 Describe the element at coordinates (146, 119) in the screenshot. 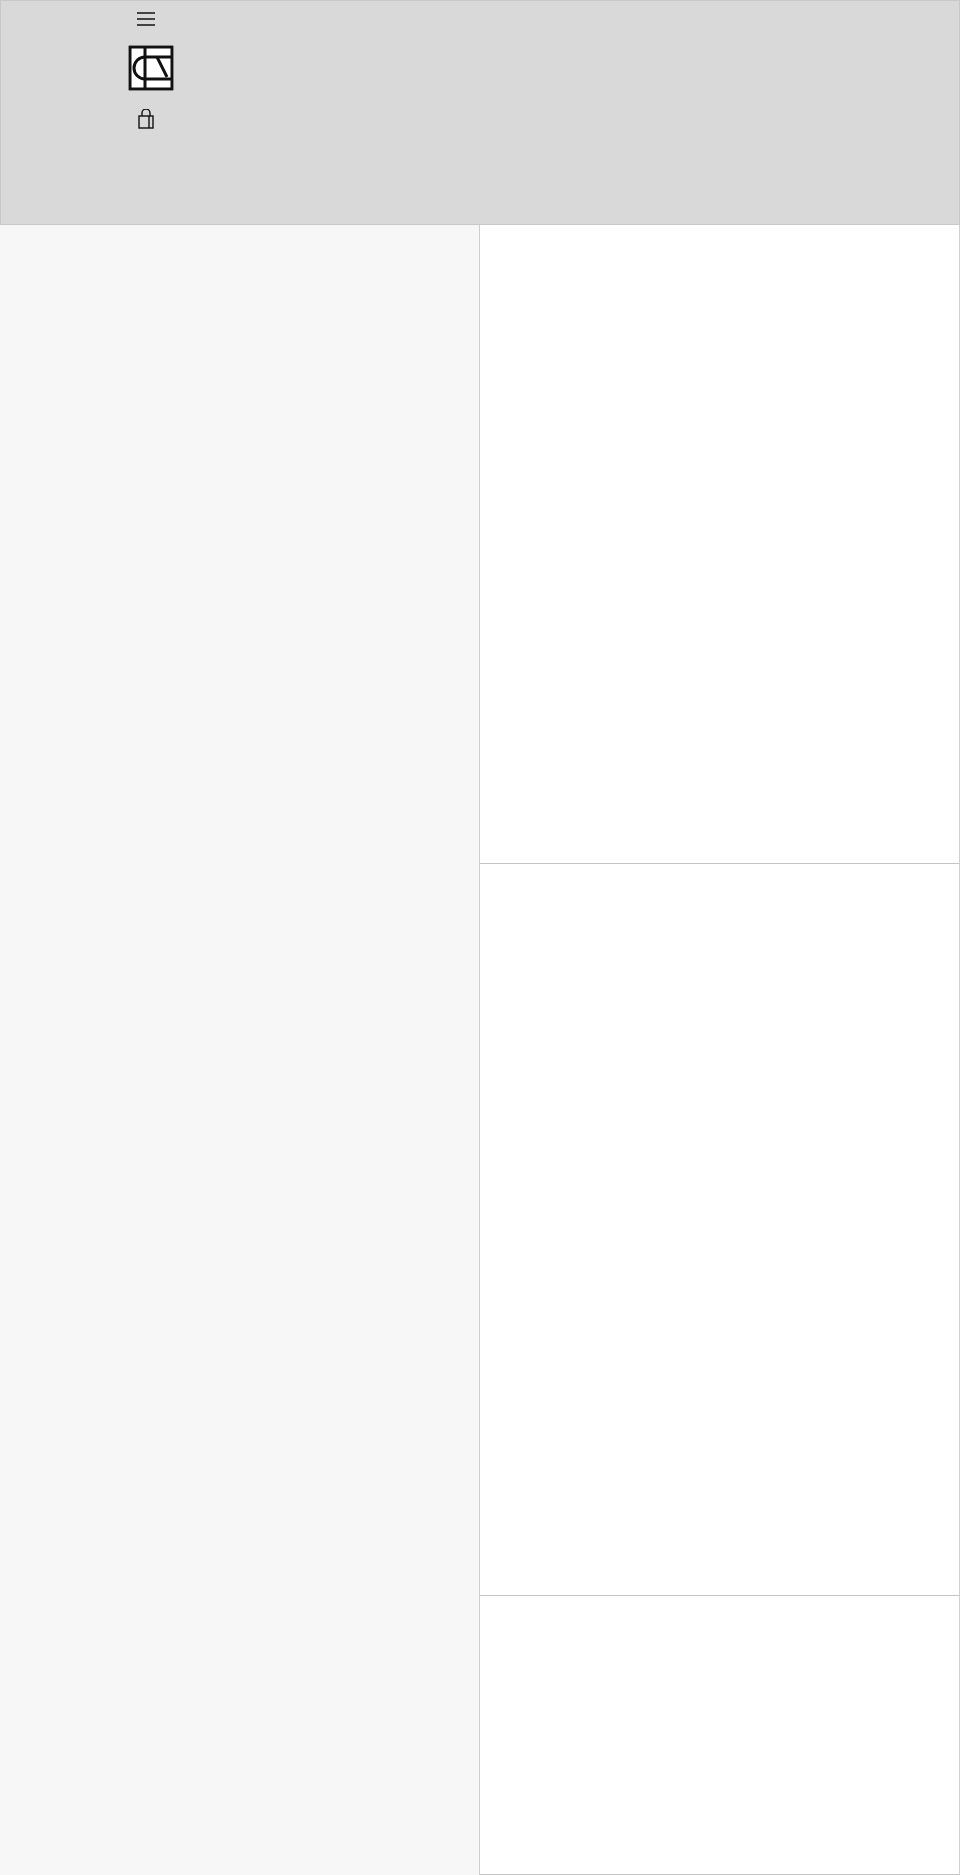

I see `shopping-bag-icon` at that location.